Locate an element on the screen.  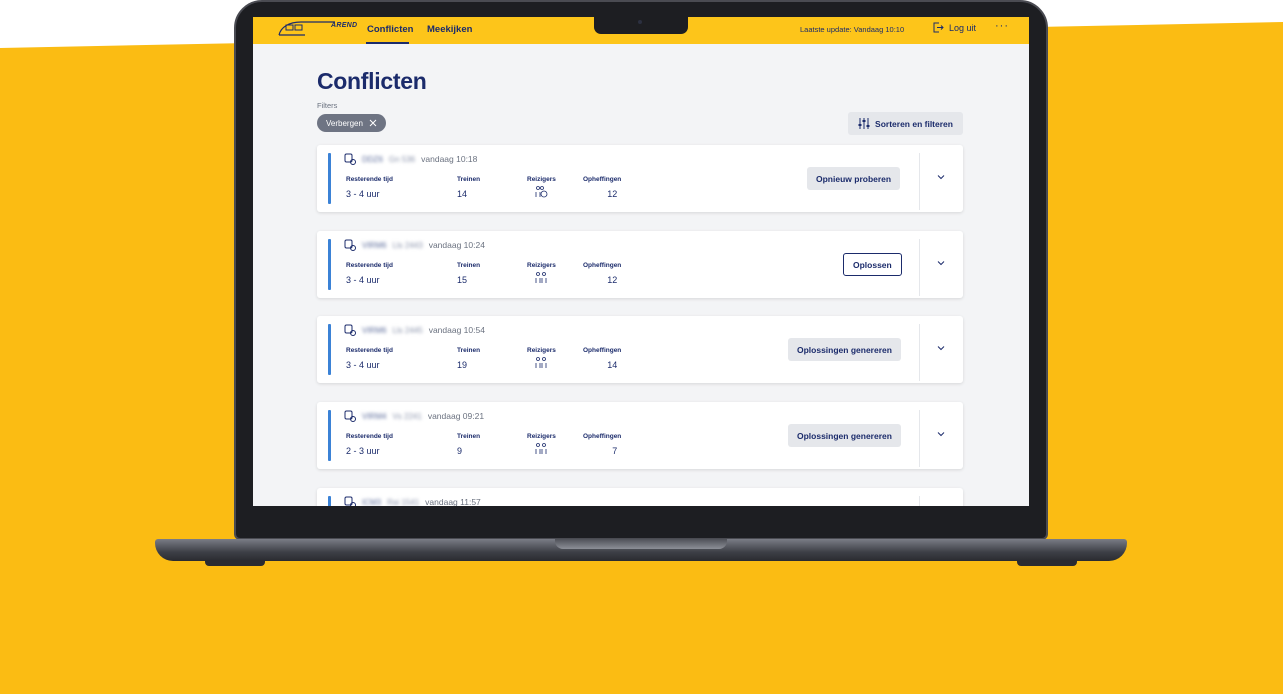
retry-button: Opnieuw proberen is located at coordinates (854, 178).